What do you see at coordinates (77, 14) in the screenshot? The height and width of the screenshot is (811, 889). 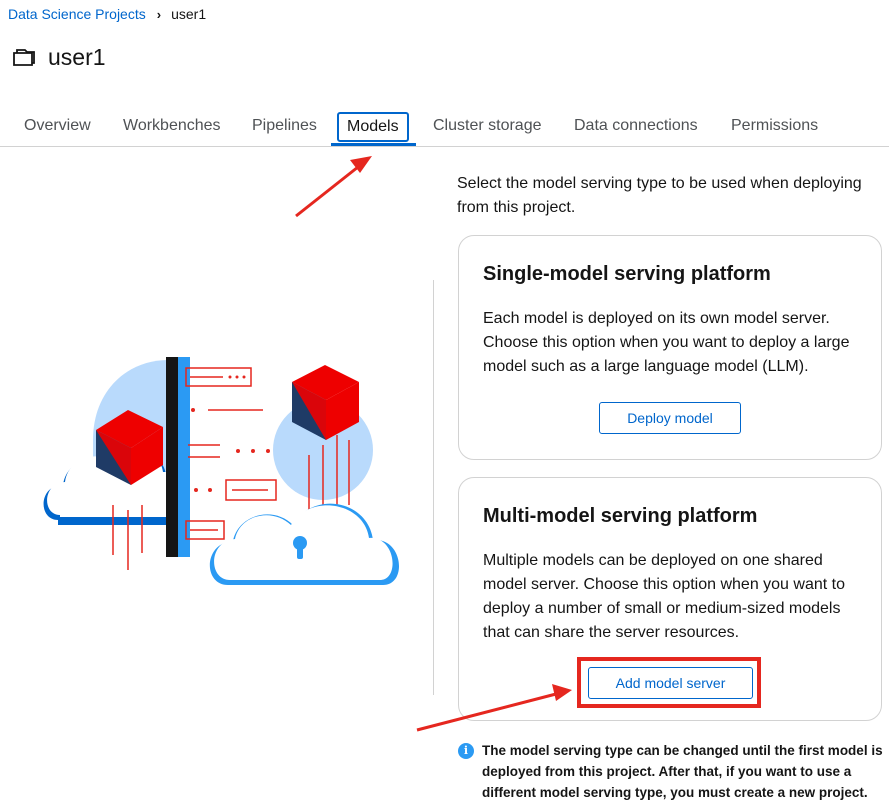 I see `breadcrumb-link-projects: Data Science Projects` at bounding box center [77, 14].